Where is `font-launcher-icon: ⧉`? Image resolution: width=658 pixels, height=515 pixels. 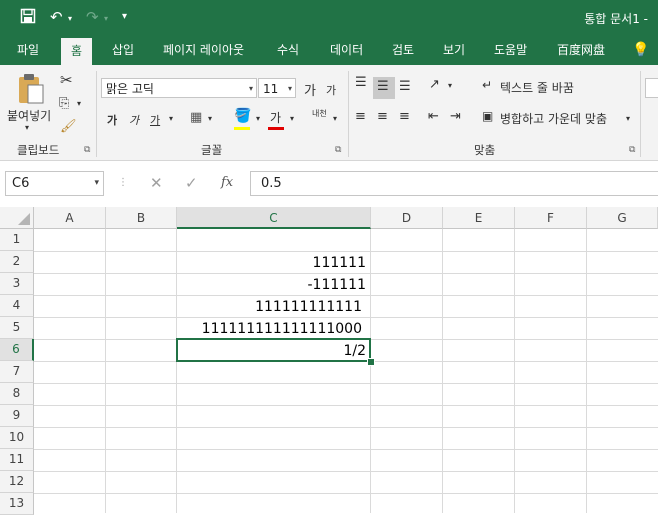
font-launcher-icon: ⧉ is located at coordinates (338, 150).